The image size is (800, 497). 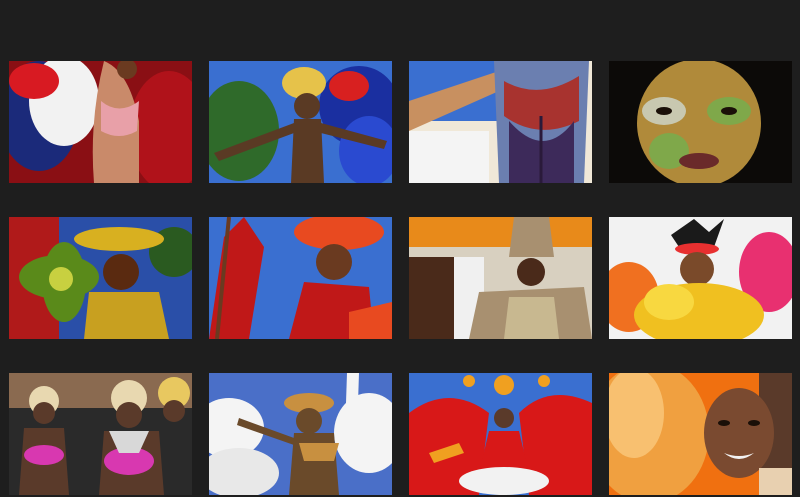 I want to click on photo-gold-headdress-green-flower, so click(x=100, y=278).